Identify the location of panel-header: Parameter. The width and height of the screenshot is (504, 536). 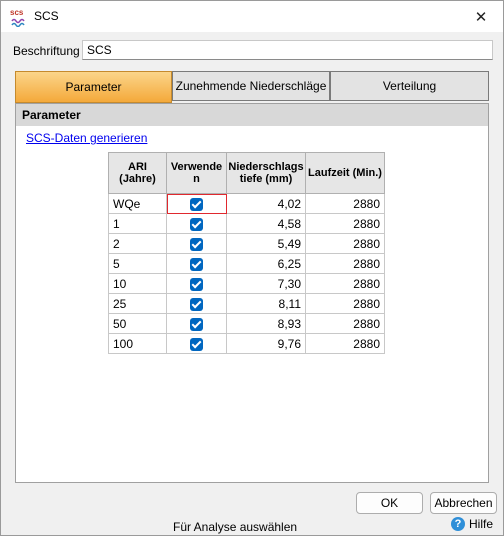
(252, 115).